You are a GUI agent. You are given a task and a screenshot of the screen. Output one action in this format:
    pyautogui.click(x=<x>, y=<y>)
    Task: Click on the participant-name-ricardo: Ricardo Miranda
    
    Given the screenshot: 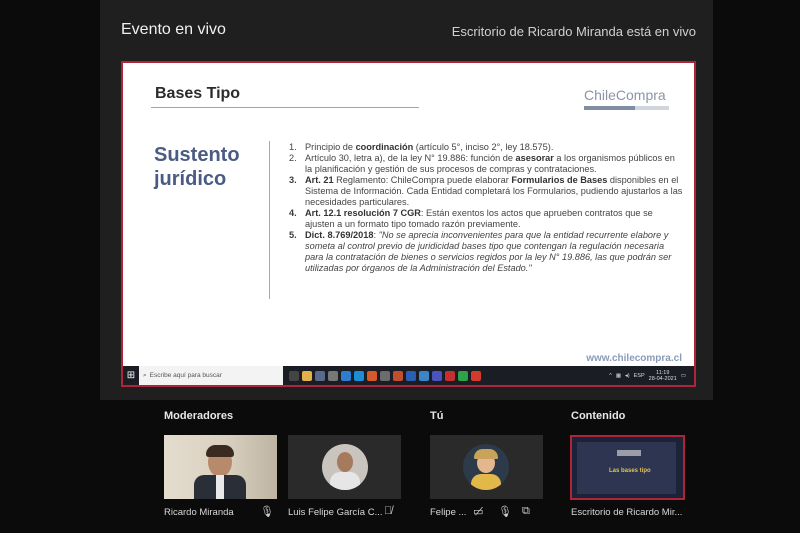 What is the action you would take?
    pyautogui.click(x=199, y=512)
    